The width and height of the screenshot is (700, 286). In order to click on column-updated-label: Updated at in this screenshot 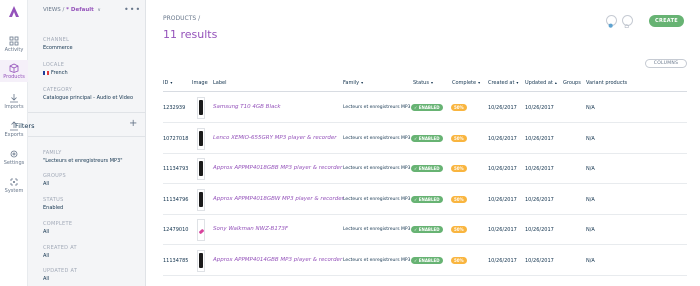, I will do `click(539, 83)`.